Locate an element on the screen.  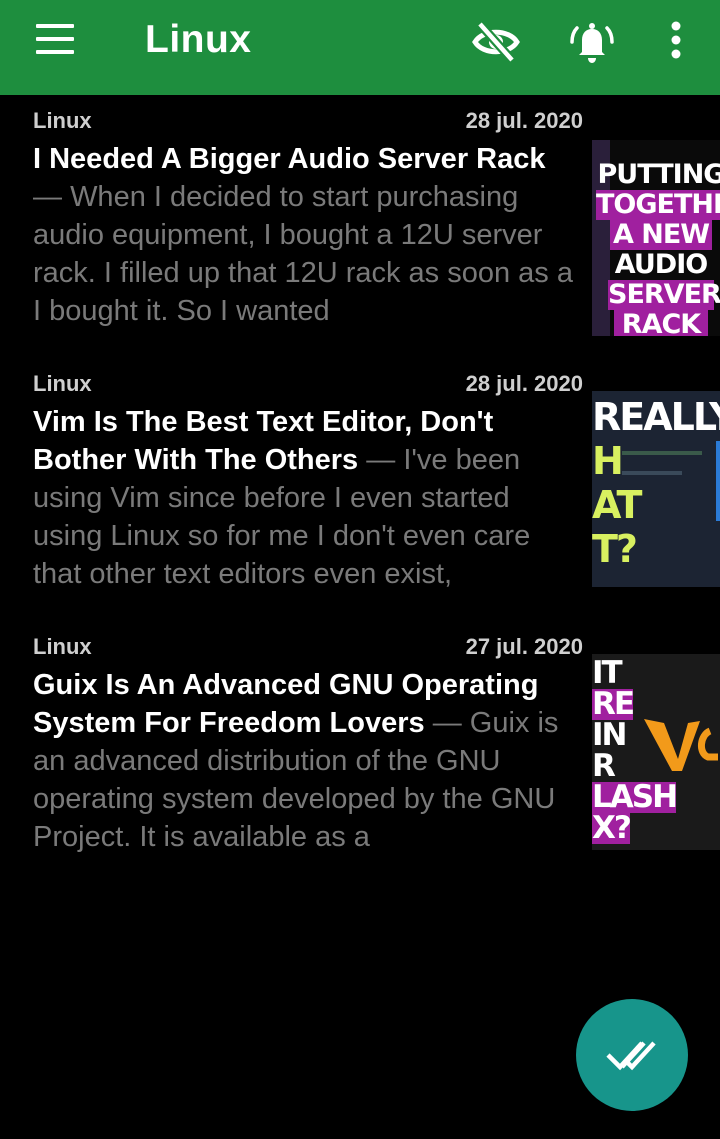
thumb-text: H is located at coordinates (608, 461).